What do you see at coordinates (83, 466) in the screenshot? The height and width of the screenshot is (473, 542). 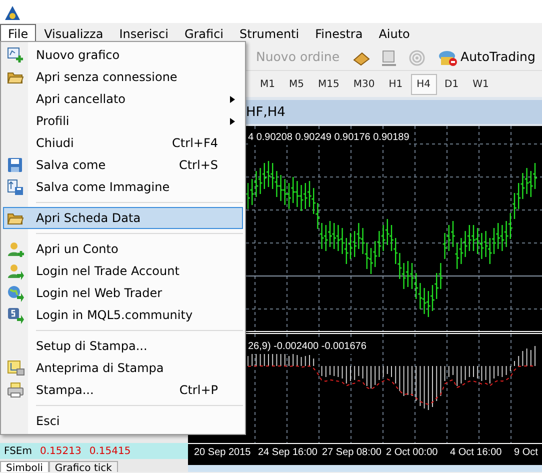 I see `tab: Grafico tick` at bounding box center [83, 466].